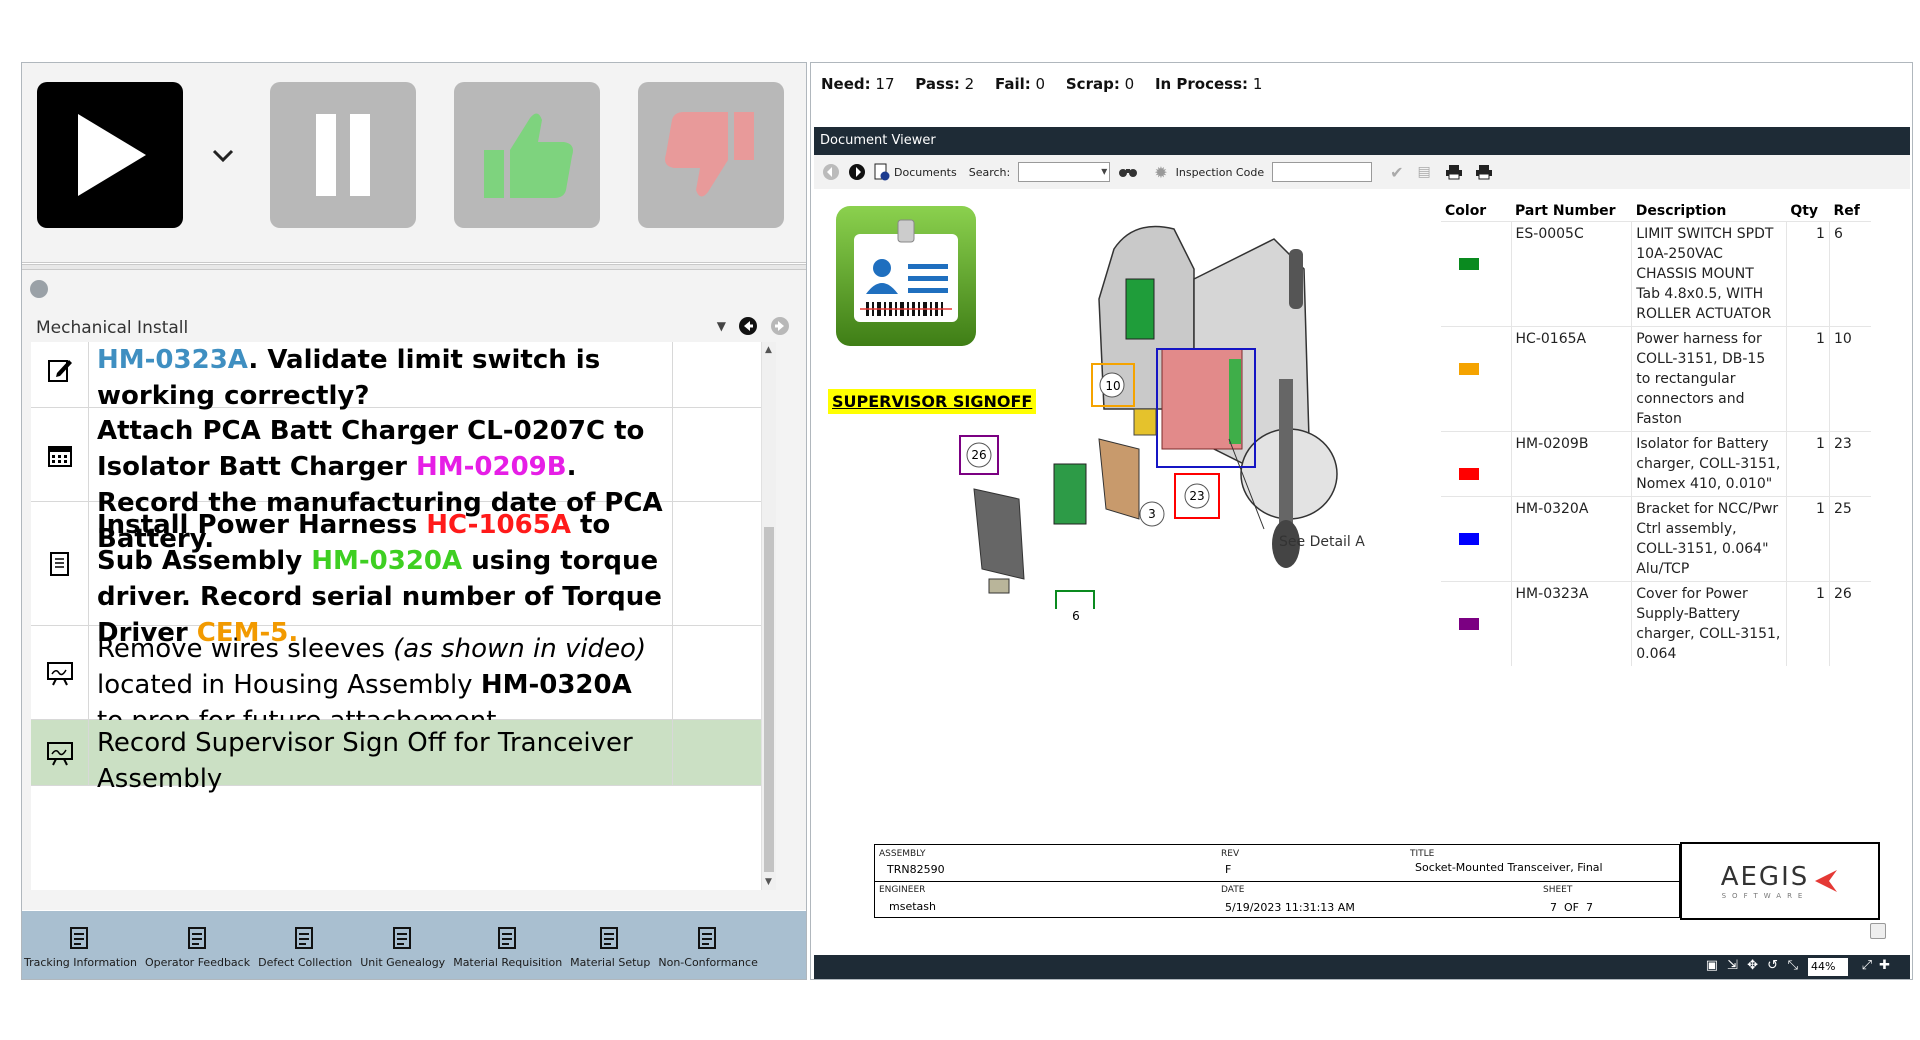 The width and height of the screenshot is (1920, 1040). Describe the element at coordinates (769, 699) in the screenshot. I see `scrollbar-thumb` at that location.